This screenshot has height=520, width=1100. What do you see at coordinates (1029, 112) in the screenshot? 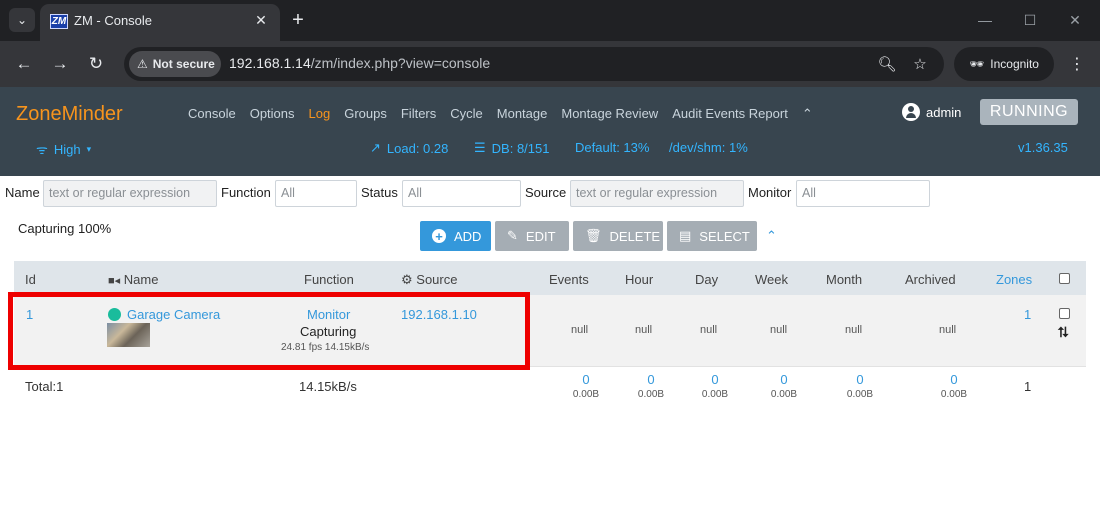
I see `run-state-button: RUNNING` at bounding box center [1029, 112].